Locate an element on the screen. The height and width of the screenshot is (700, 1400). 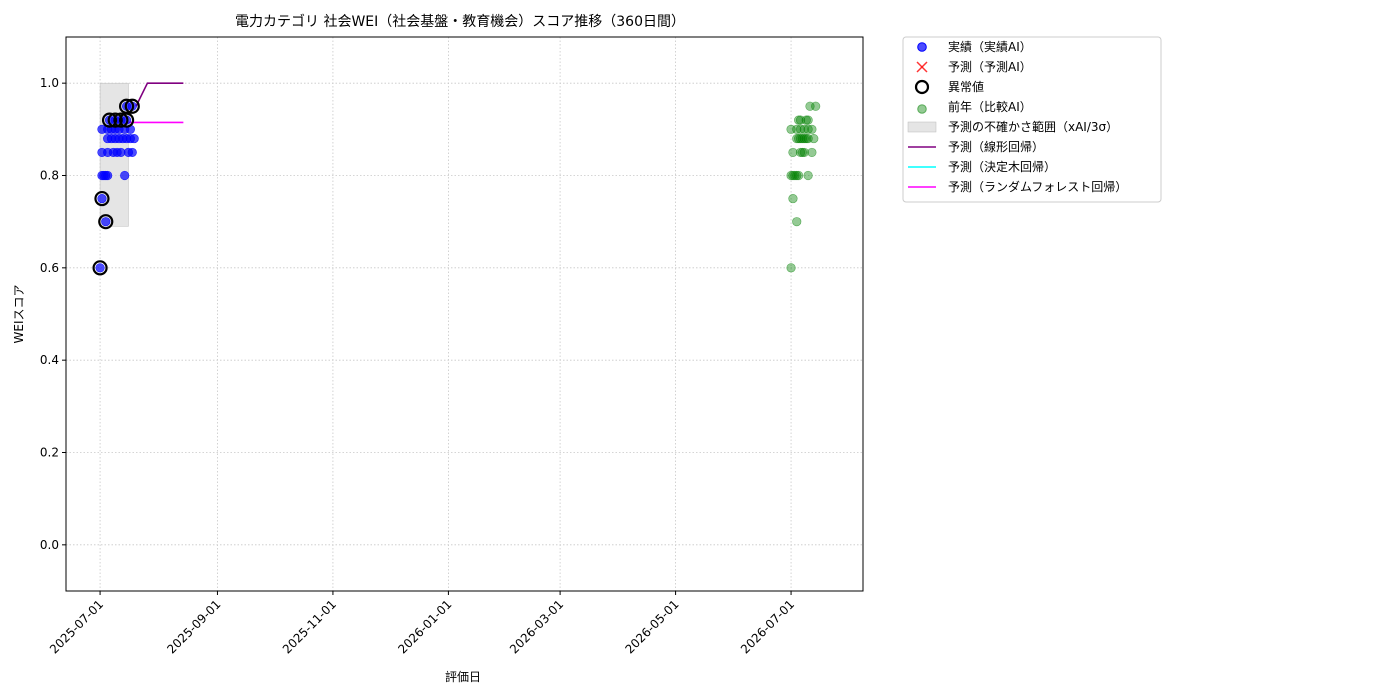
x-tick-label: 2026-01-01 is located at coordinates (424, 626).